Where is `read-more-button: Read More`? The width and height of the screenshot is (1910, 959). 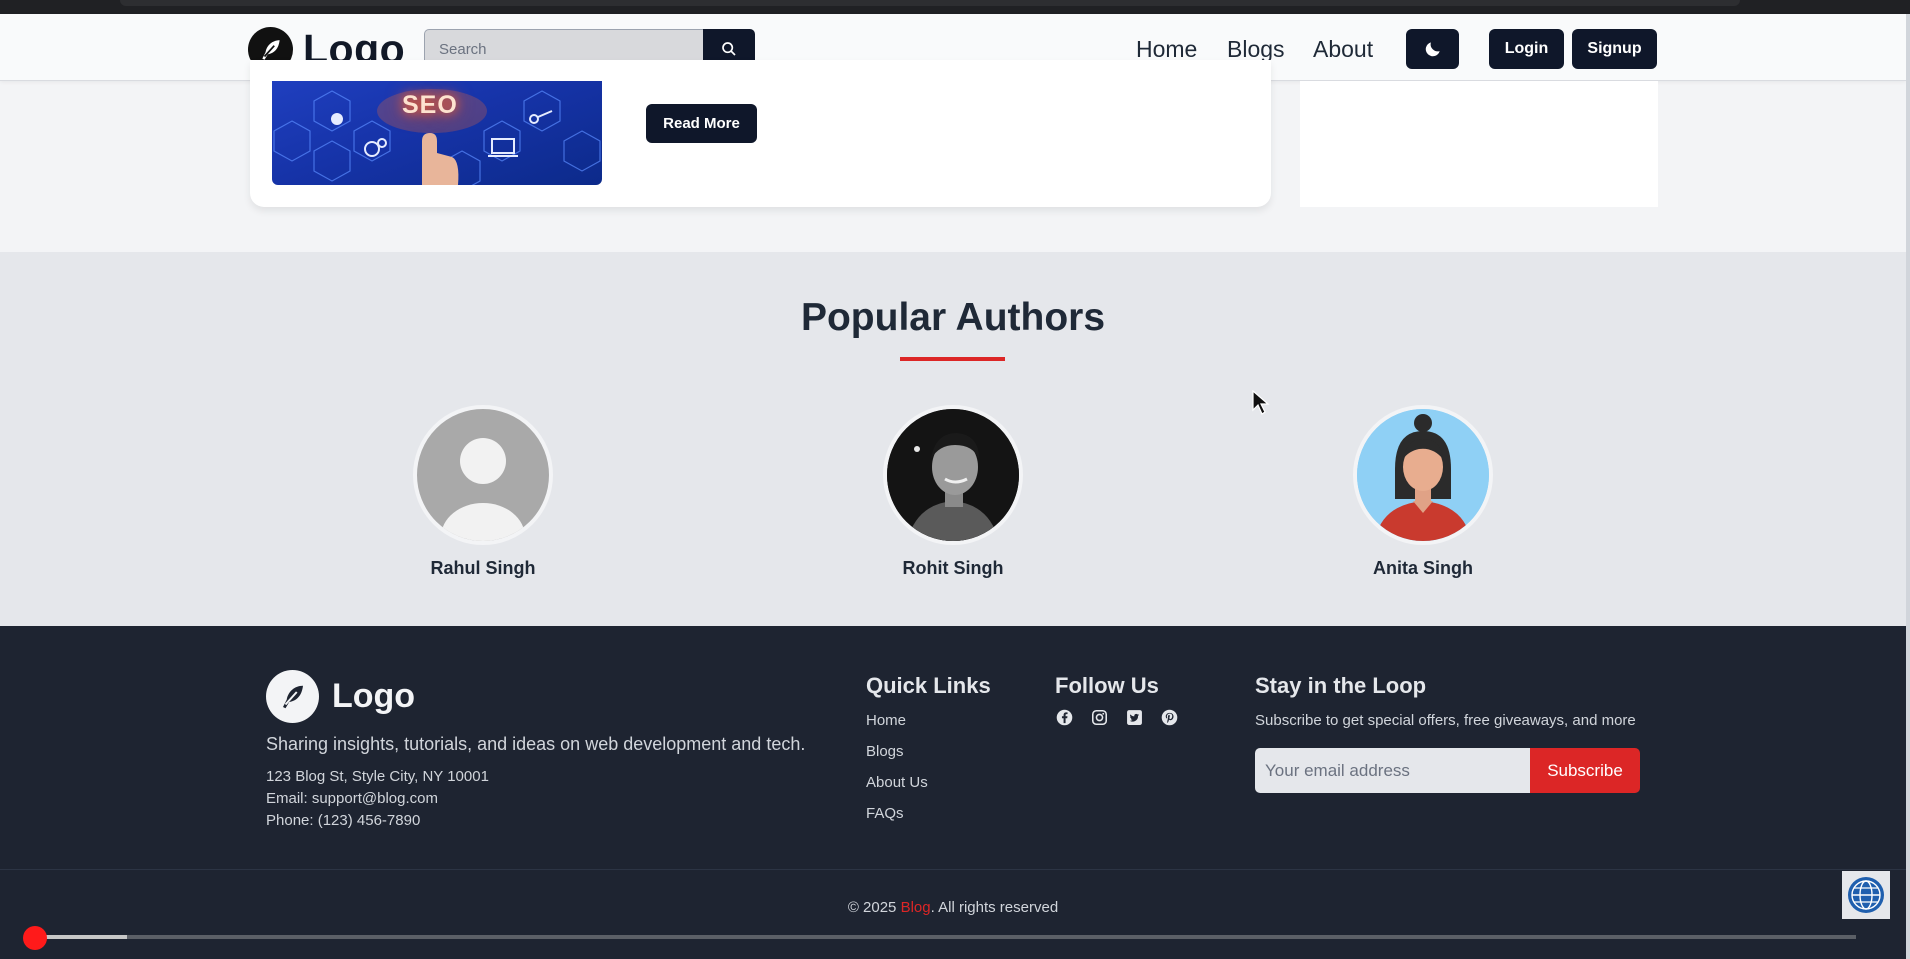 read-more-button: Read More is located at coordinates (701, 123).